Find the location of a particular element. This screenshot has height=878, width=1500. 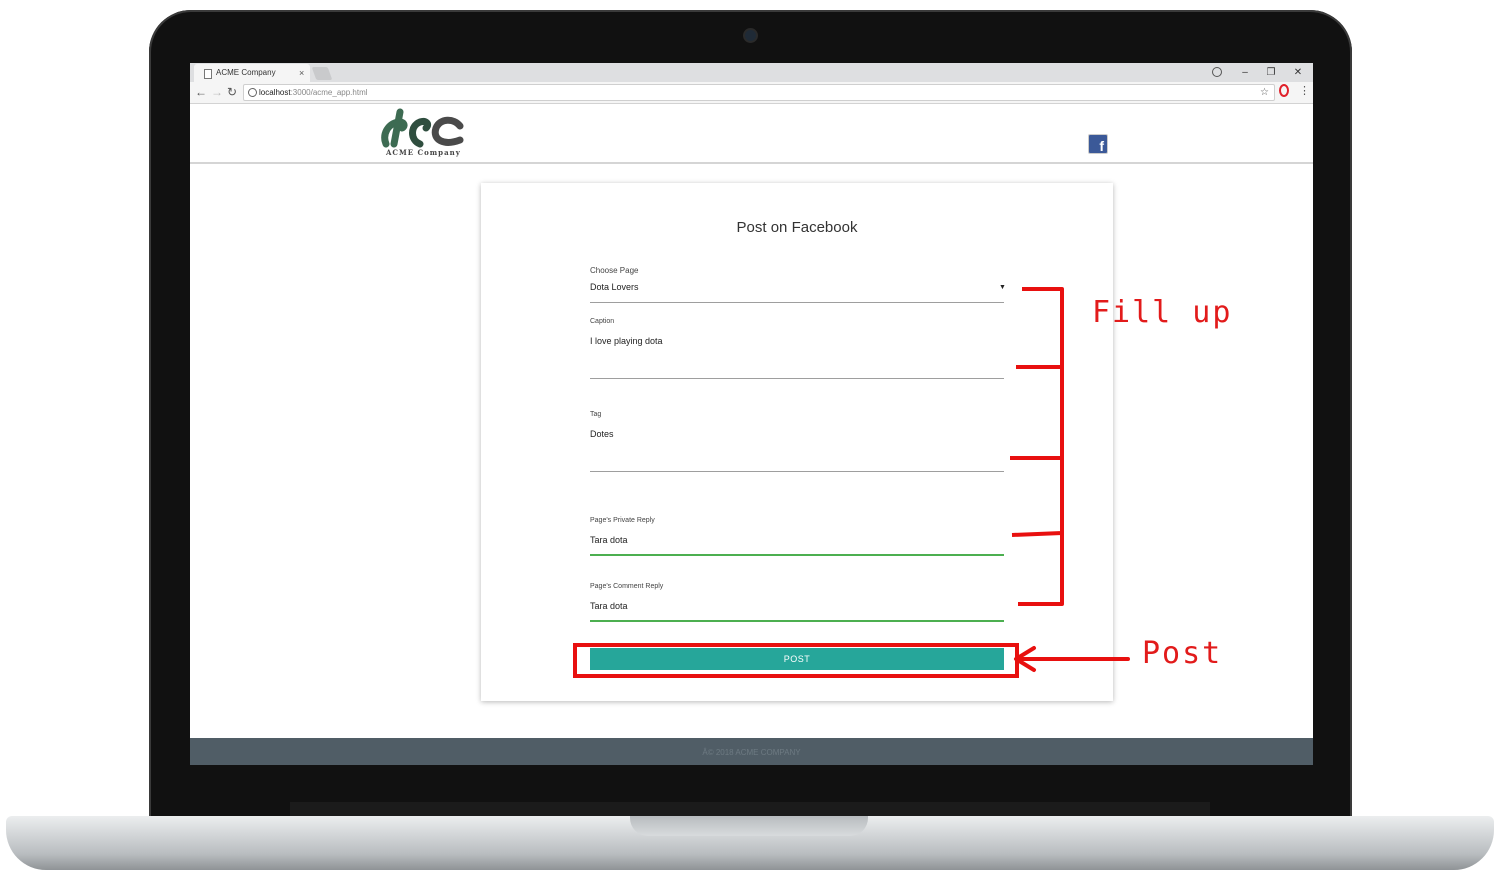

annotation-overlay is located at coordinates (1070, 479).